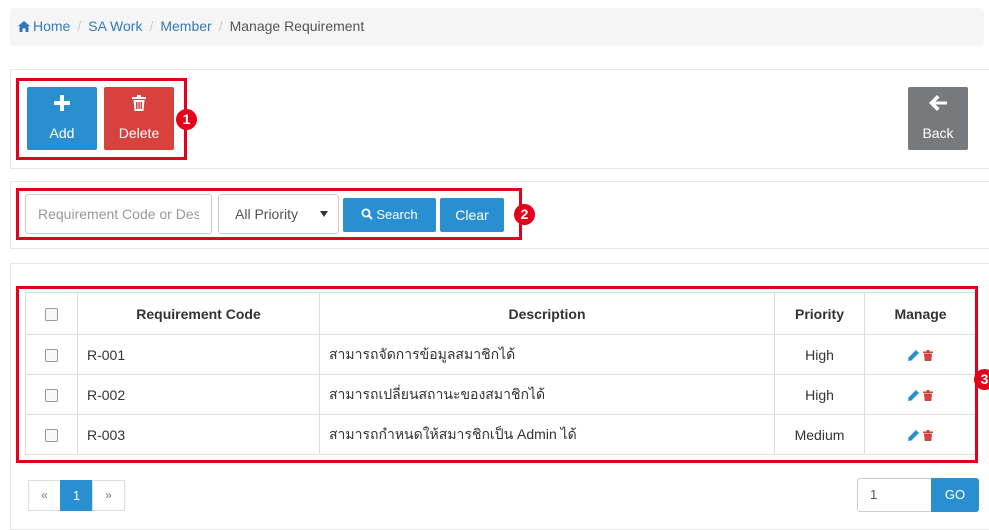 This screenshot has height=530, width=989. Describe the element at coordinates (185, 26) in the screenshot. I see `breadcrumb-member-link: Member` at that location.